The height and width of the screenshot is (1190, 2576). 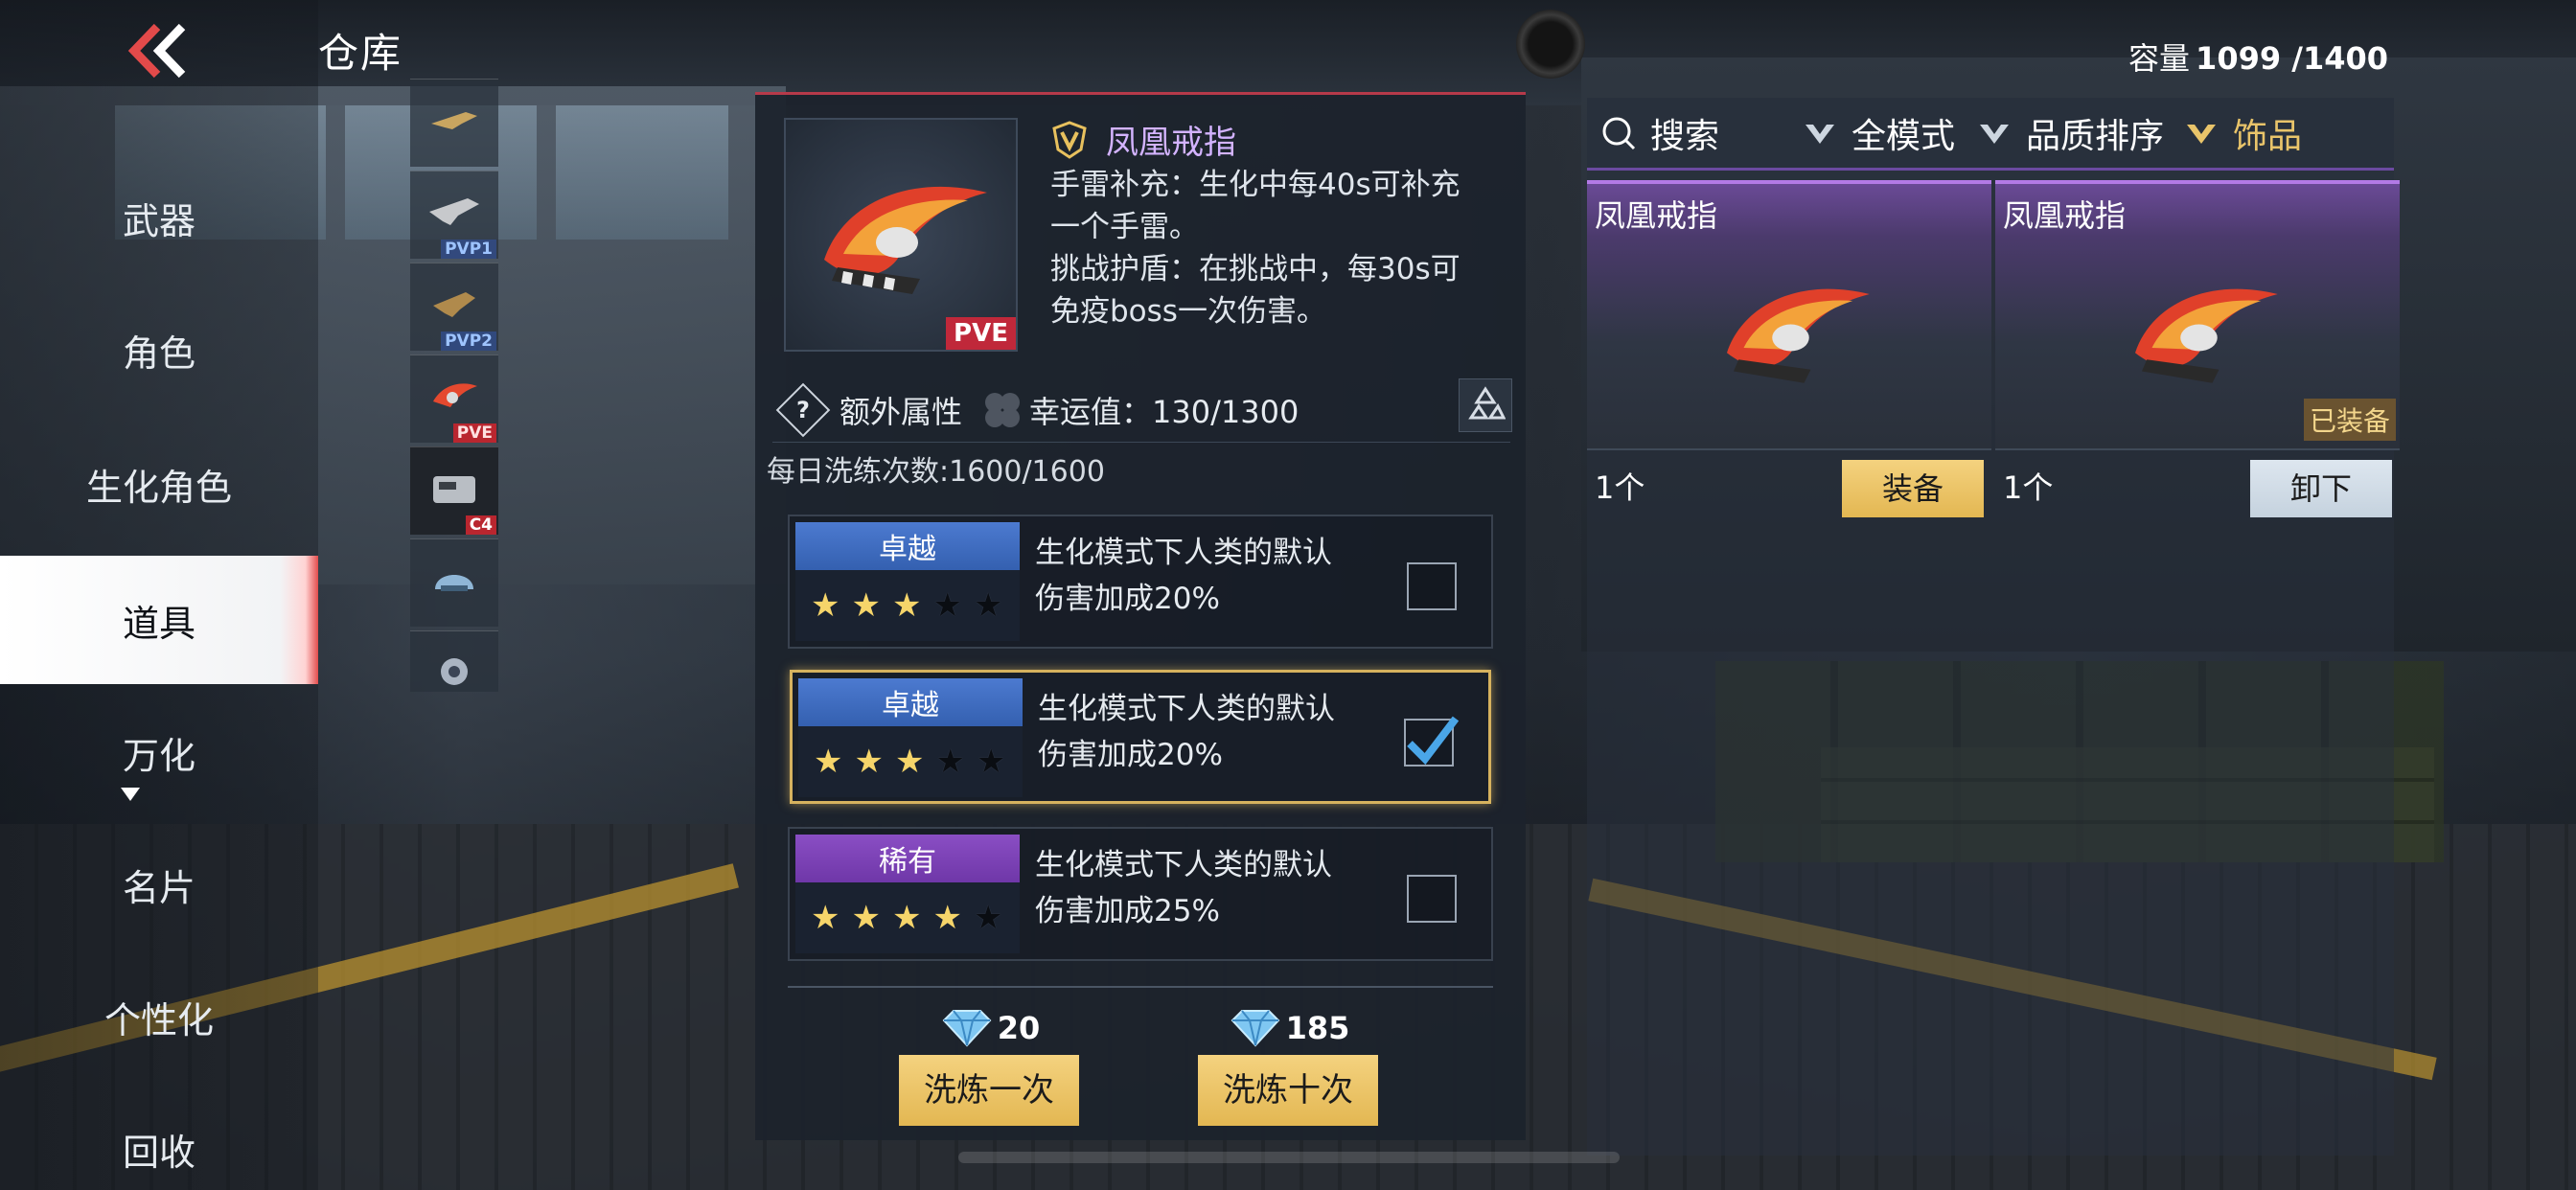 What do you see at coordinates (159, 620) in the screenshot?
I see `nav-item-items: 道具` at bounding box center [159, 620].